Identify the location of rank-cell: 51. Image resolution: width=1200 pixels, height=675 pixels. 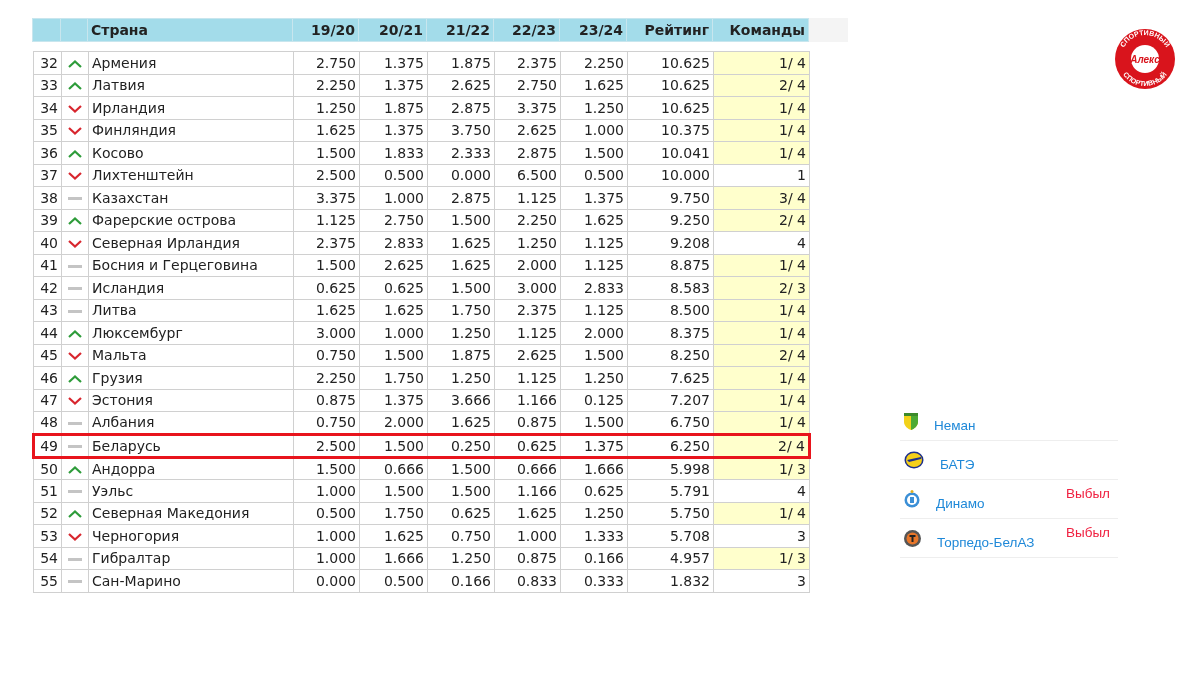
(47, 490).